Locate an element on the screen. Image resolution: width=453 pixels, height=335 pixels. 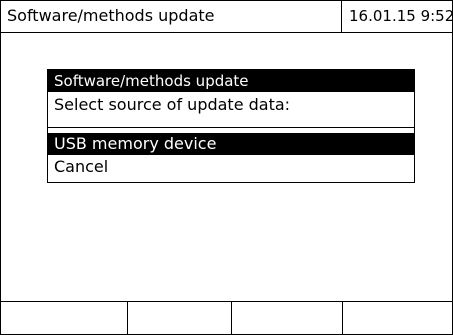
header-divider is located at coordinates (341, 16).